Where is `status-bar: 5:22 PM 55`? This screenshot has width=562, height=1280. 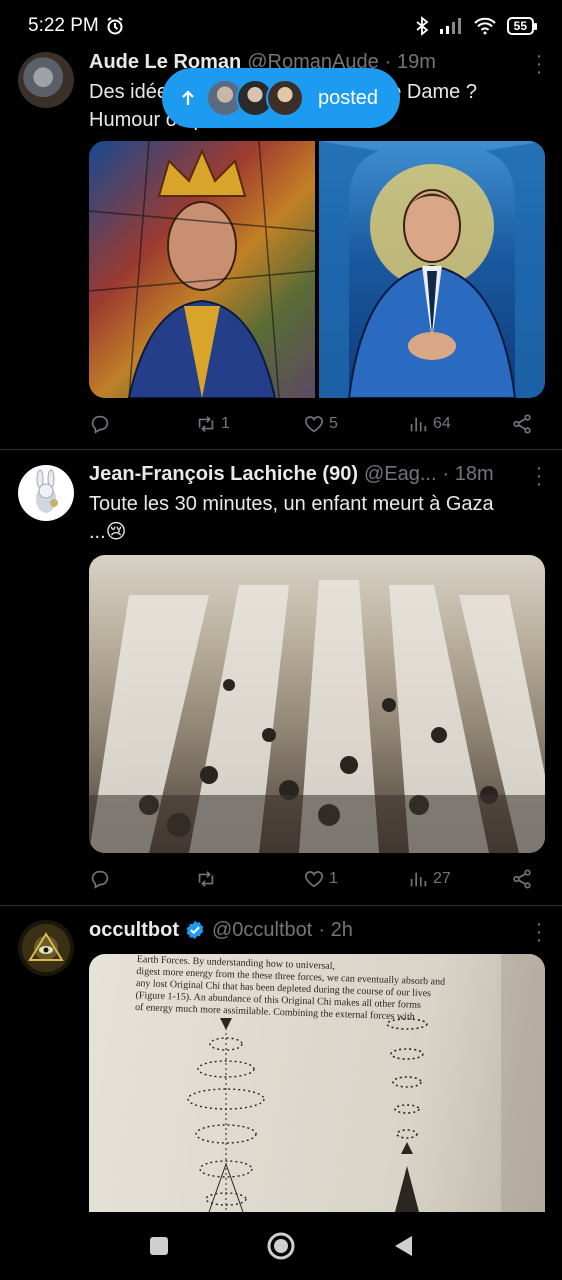
status-bar: 5:22 PM 55 is located at coordinates (281, 26).